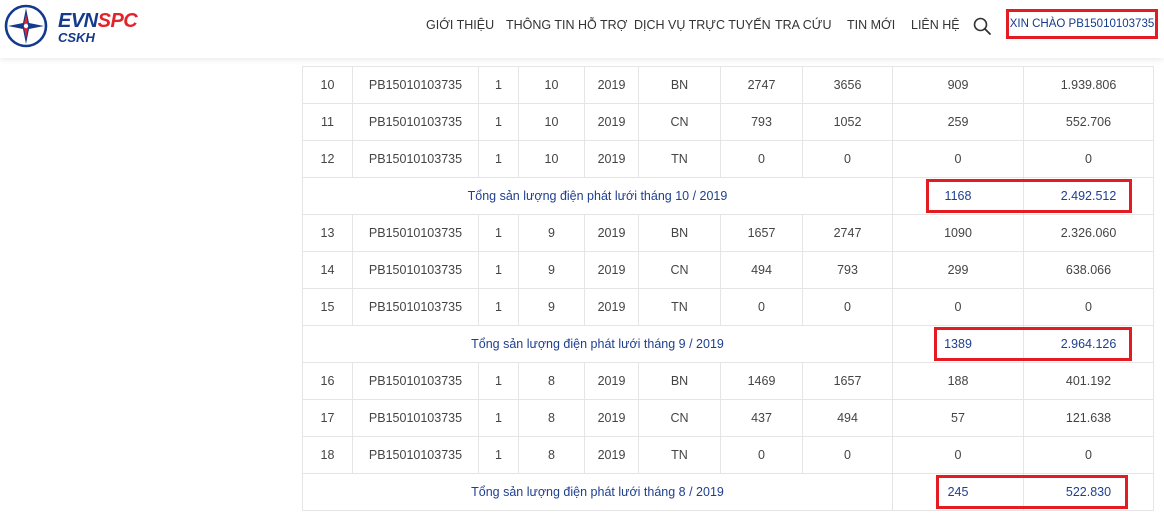 Image resolution: width=1164 pixels, height=520 pixels. What do you see at coordinates (327, 159) in the screenshot?
I see `table-cell: 12` at bounding box center [327, 159].